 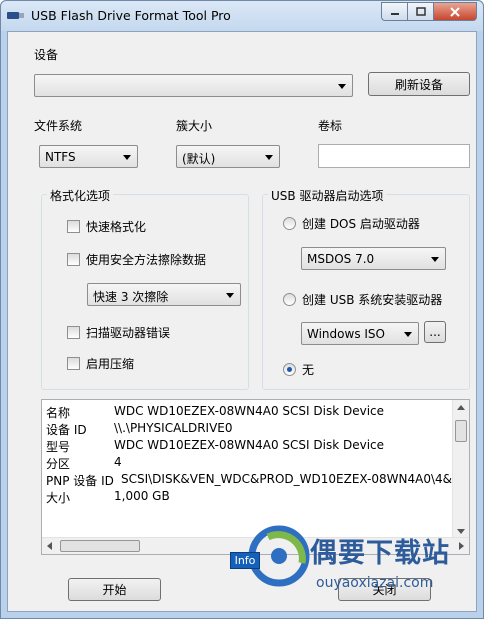 What do you see at coordinates (461, 407) in the screenshot?
I see `scroll-up-icon` at bounding box center [461, 407].